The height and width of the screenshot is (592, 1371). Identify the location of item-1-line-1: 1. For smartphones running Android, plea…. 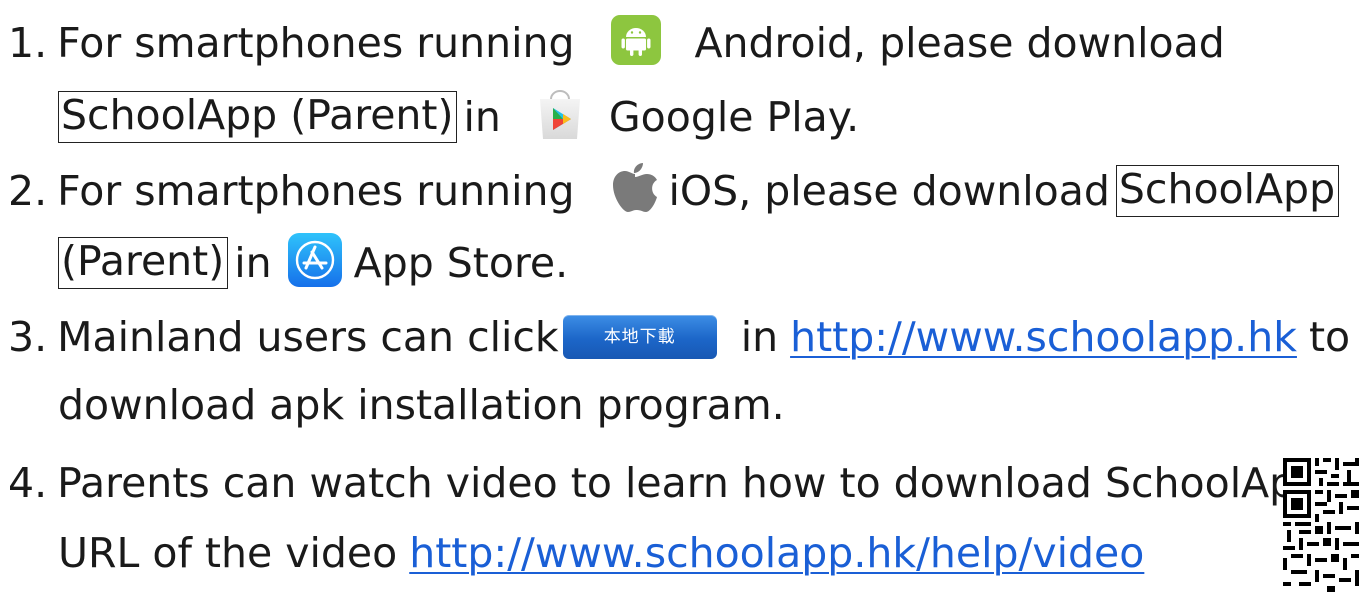
(616, 43).